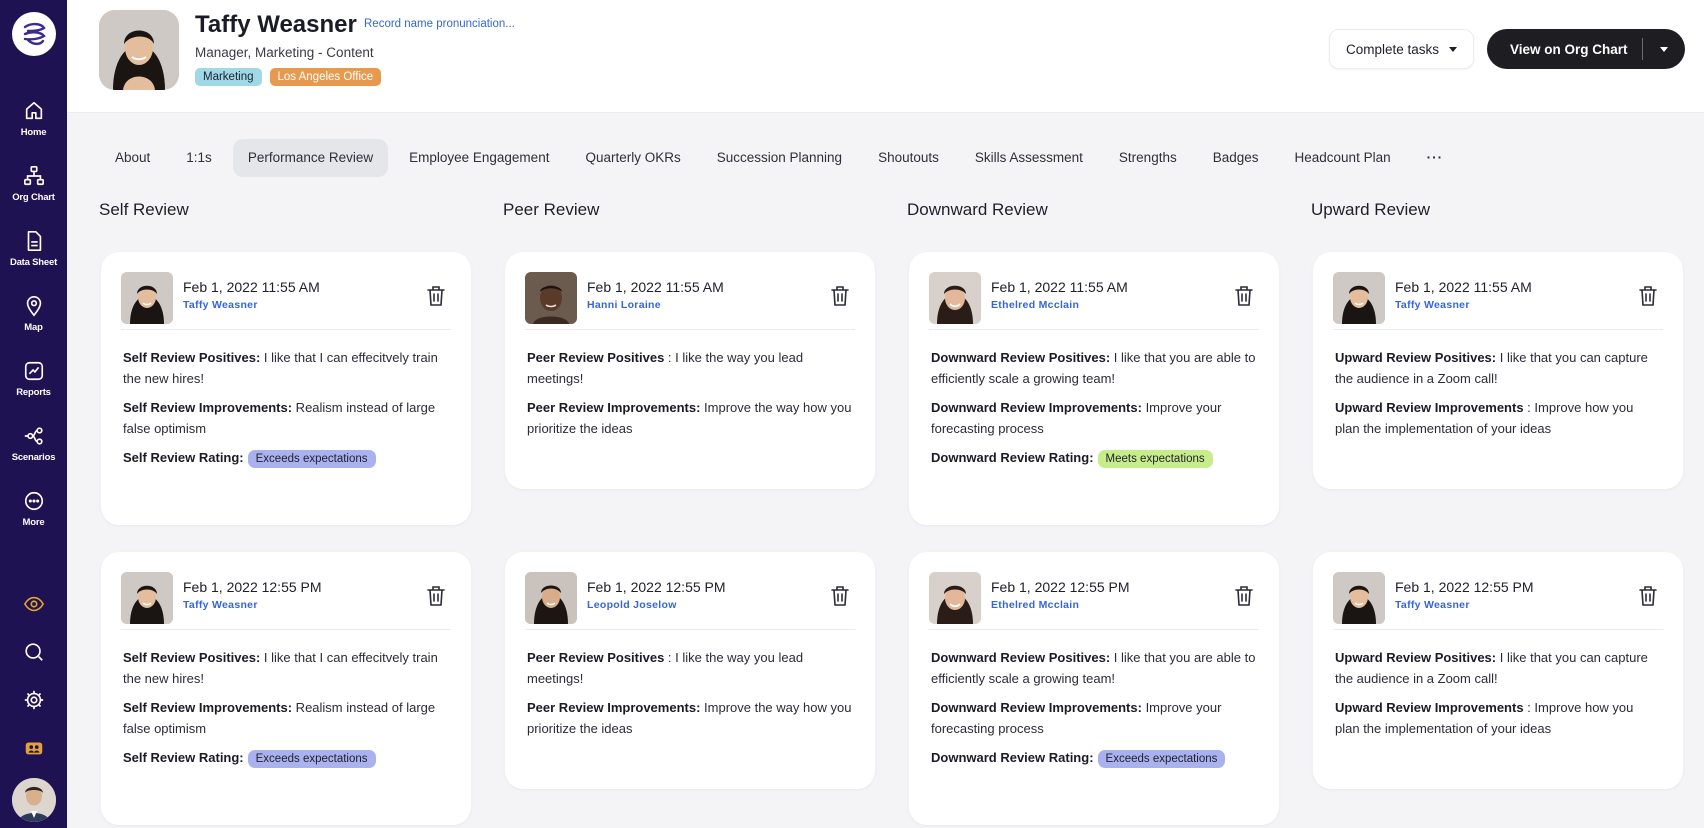 This screenshot has height=828, width=1704. I want to click on complete-tasks-button: Complete tasks, so click(1402, 49).